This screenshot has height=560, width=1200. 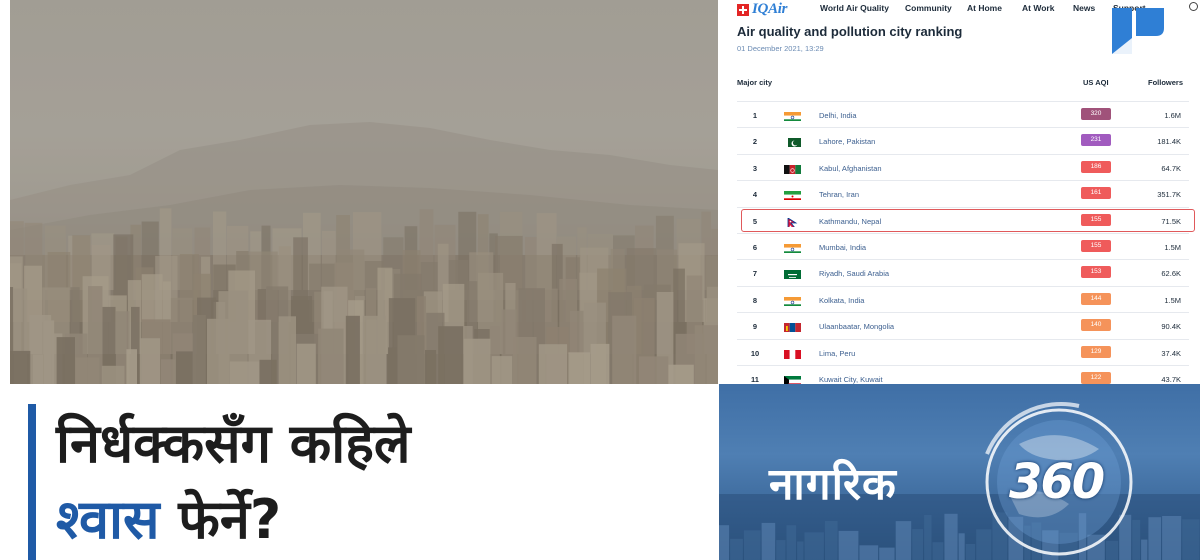 What do you see at coordinates (1038, 8) in the screenshot?
I see `nav-at-work: At Work` at bounding box center [1038, 8].